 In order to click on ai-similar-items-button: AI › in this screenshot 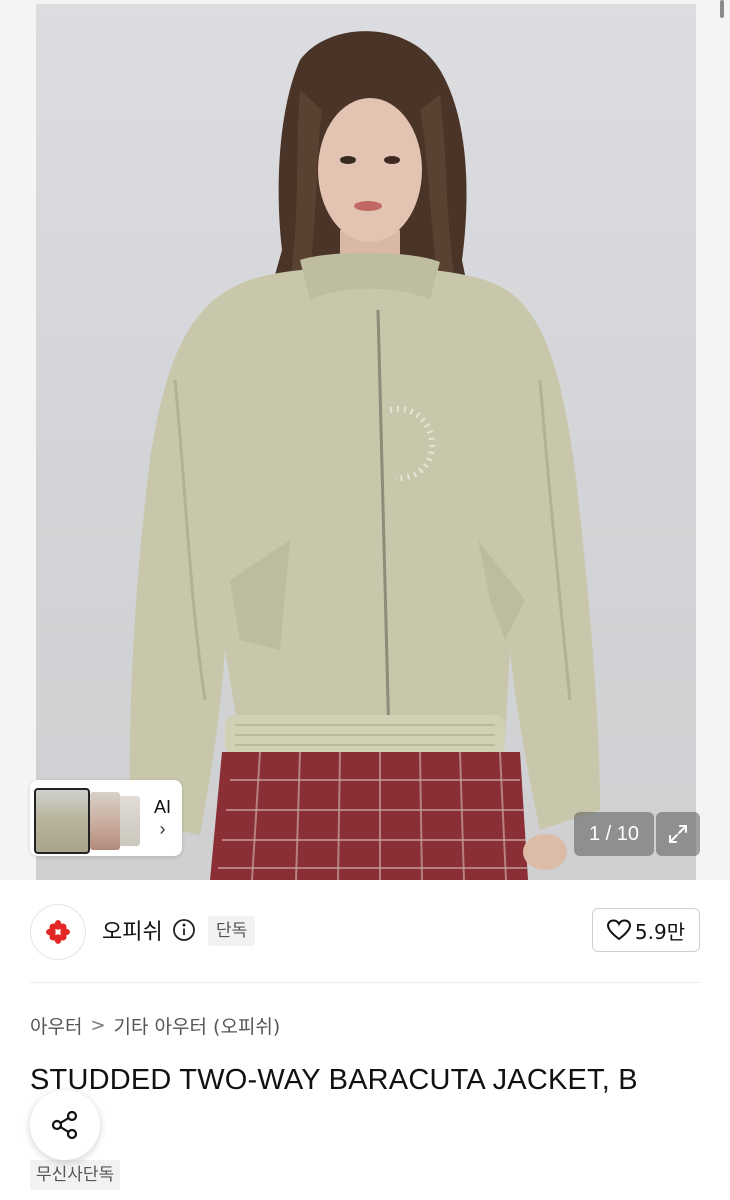, I will do `click(106, 818)`.